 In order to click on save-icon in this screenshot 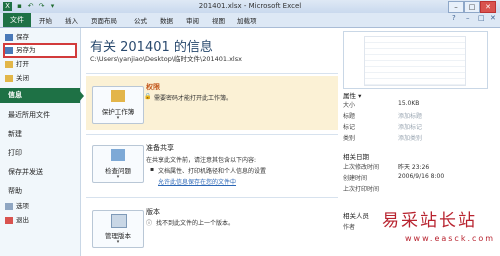, I will do `click(9, 37)`.